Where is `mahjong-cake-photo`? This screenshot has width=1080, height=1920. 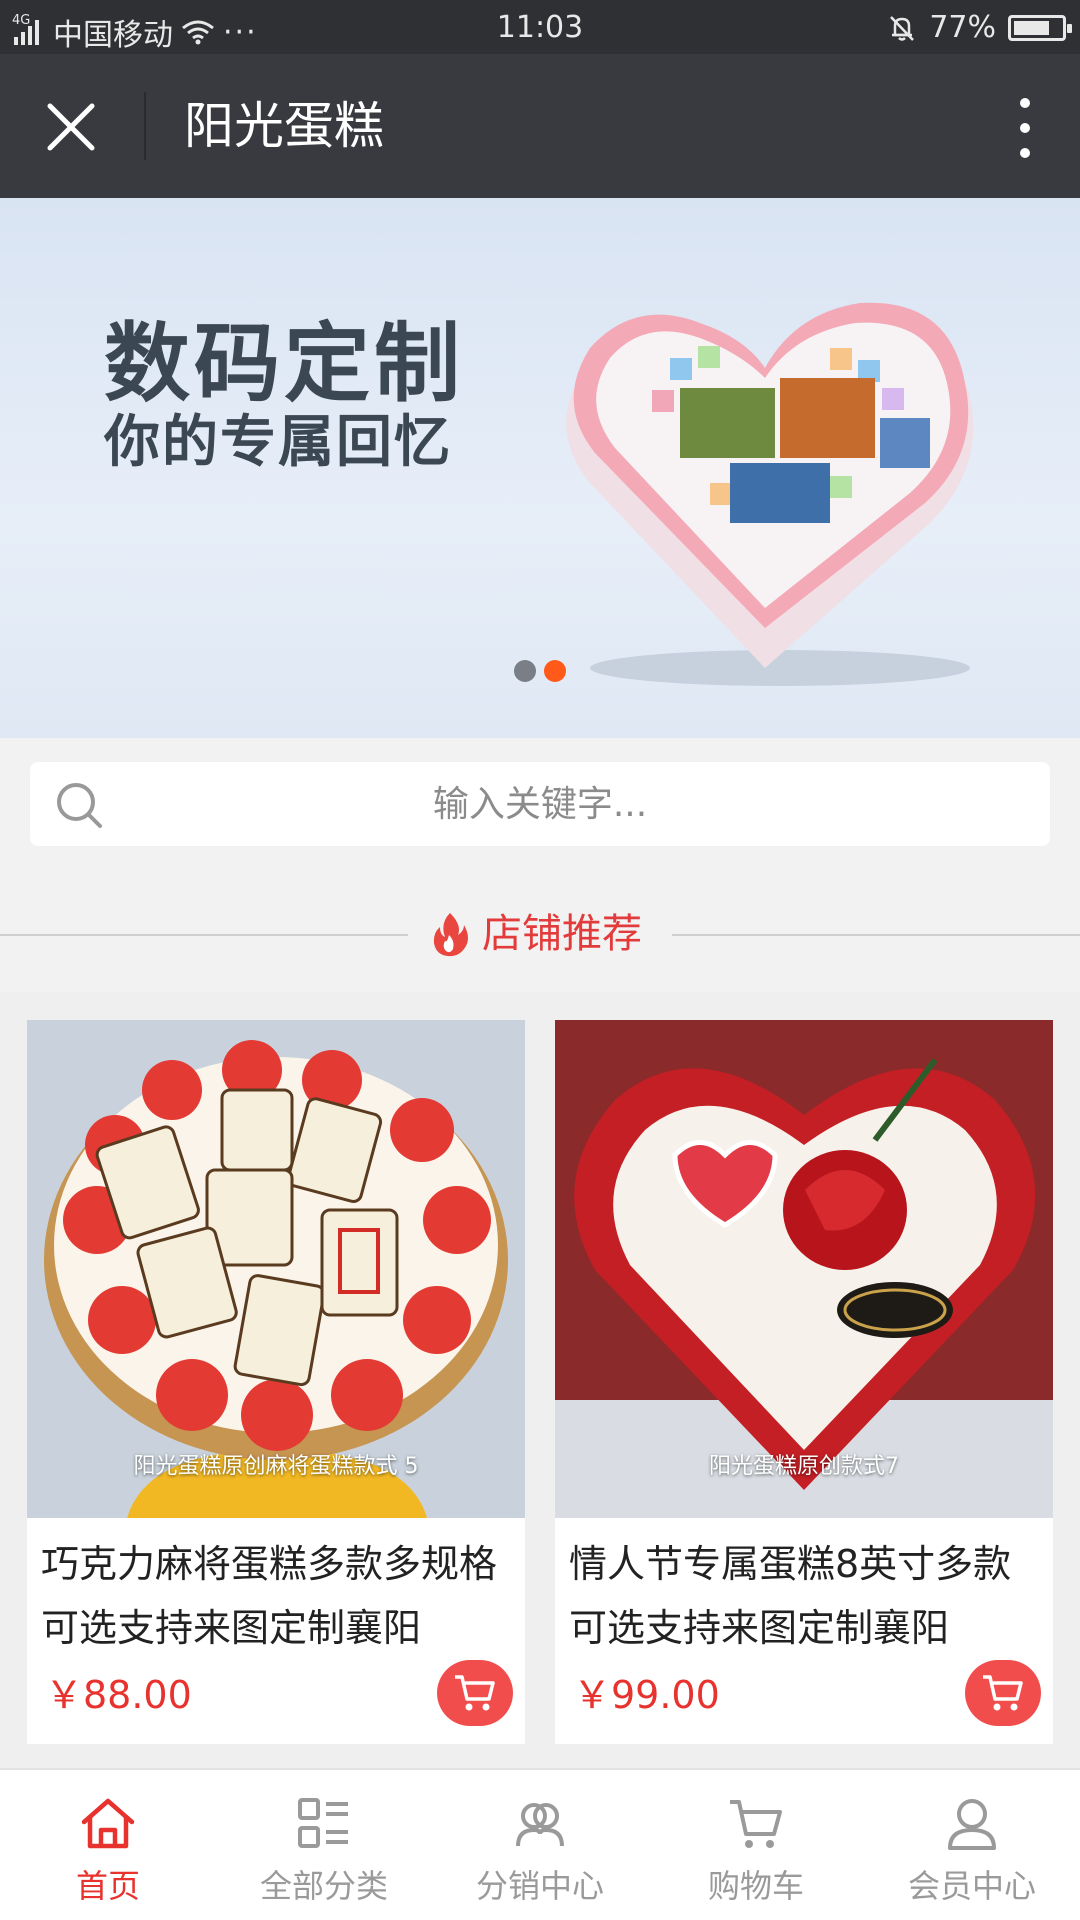
mahjong-cake-photo is located at coordinates (276, 1269).